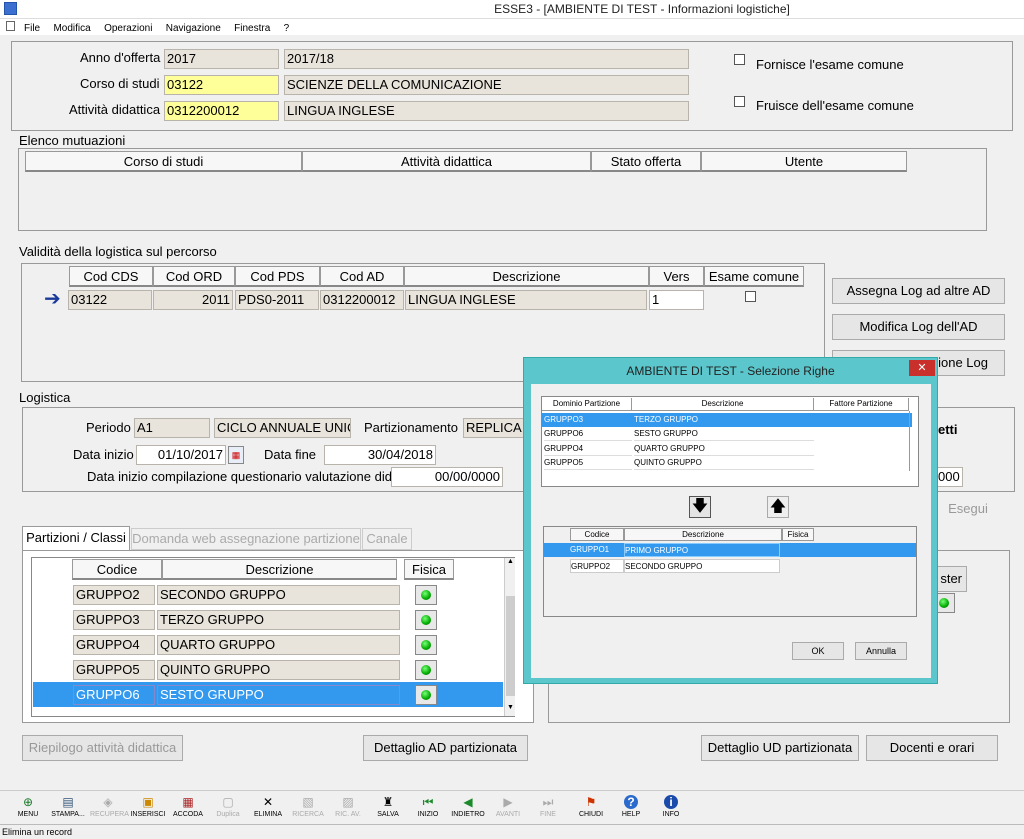  What do you see at coordinates (591, 805) in the screenshot?
I see `chiudi-button: ⚑ CHIUDI` at bounding box center [591, 805].